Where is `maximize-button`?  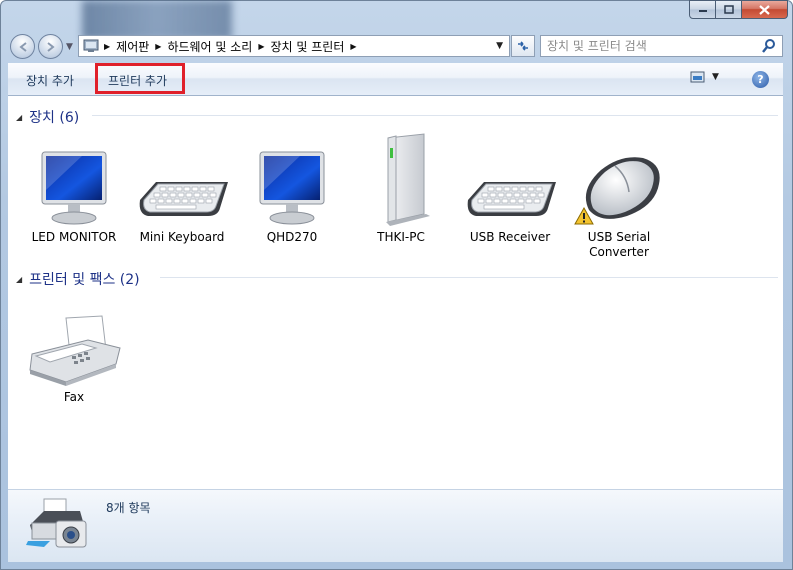 maximize-button is located at coordinates (729, 9).